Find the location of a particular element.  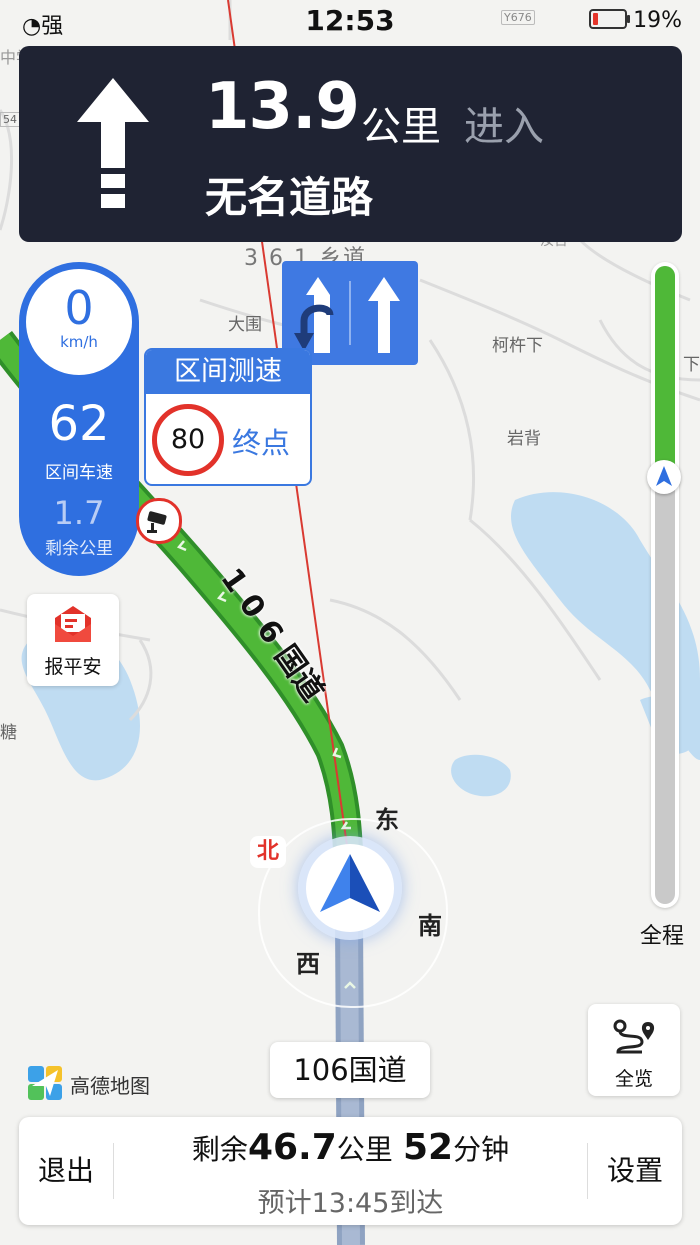

zone-remaining-label: 剩余公里 is located at coordinates (79, 549).